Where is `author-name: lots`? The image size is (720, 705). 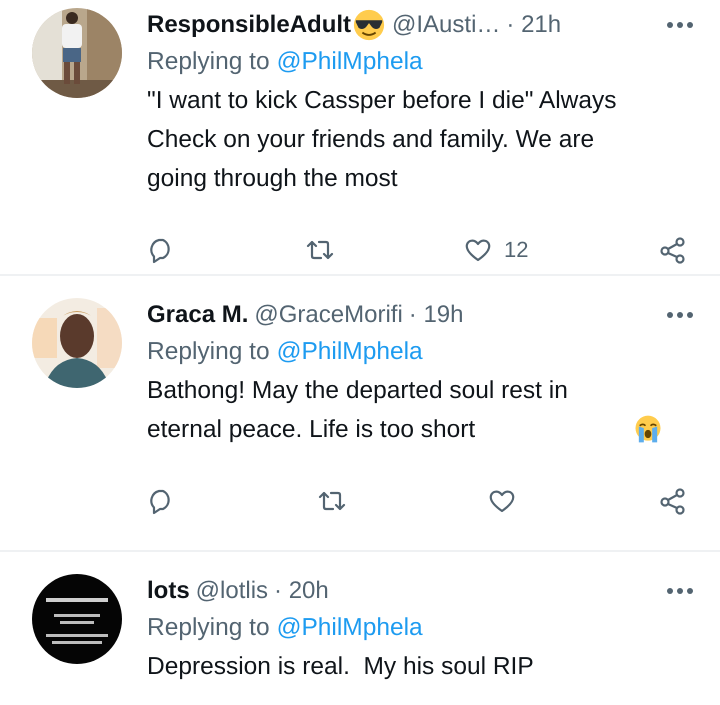
author-name: lots is located at coordinates (168, 591).